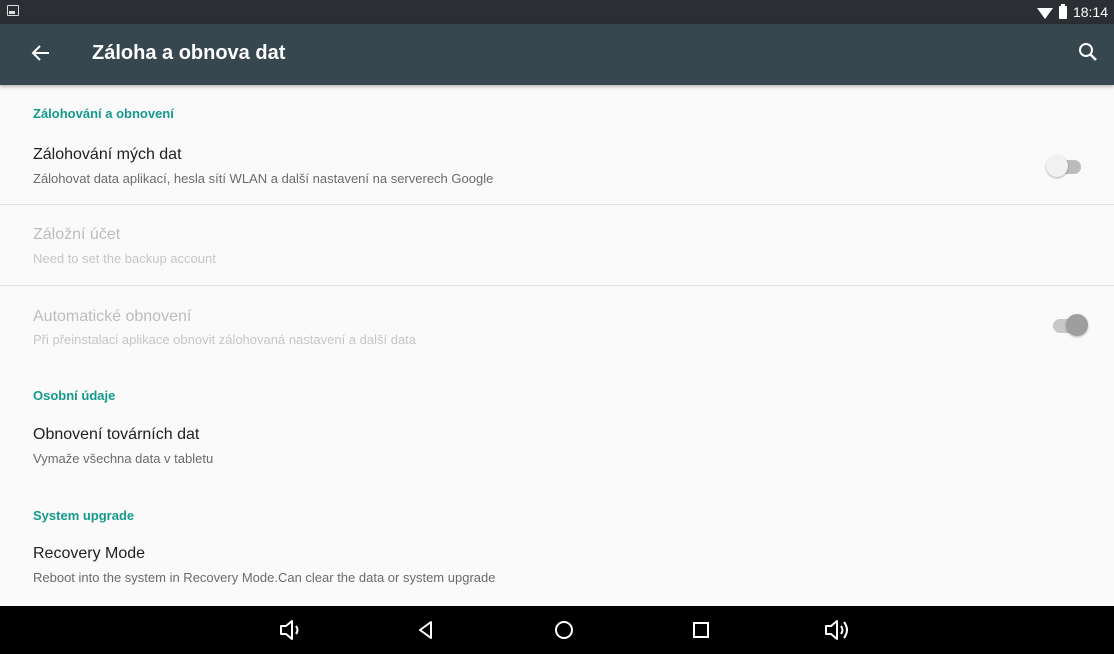 Image resolution: width=1114 pixels, height=654 pixels. I want to click on auto-restore-toggle, so click(1069, 326).